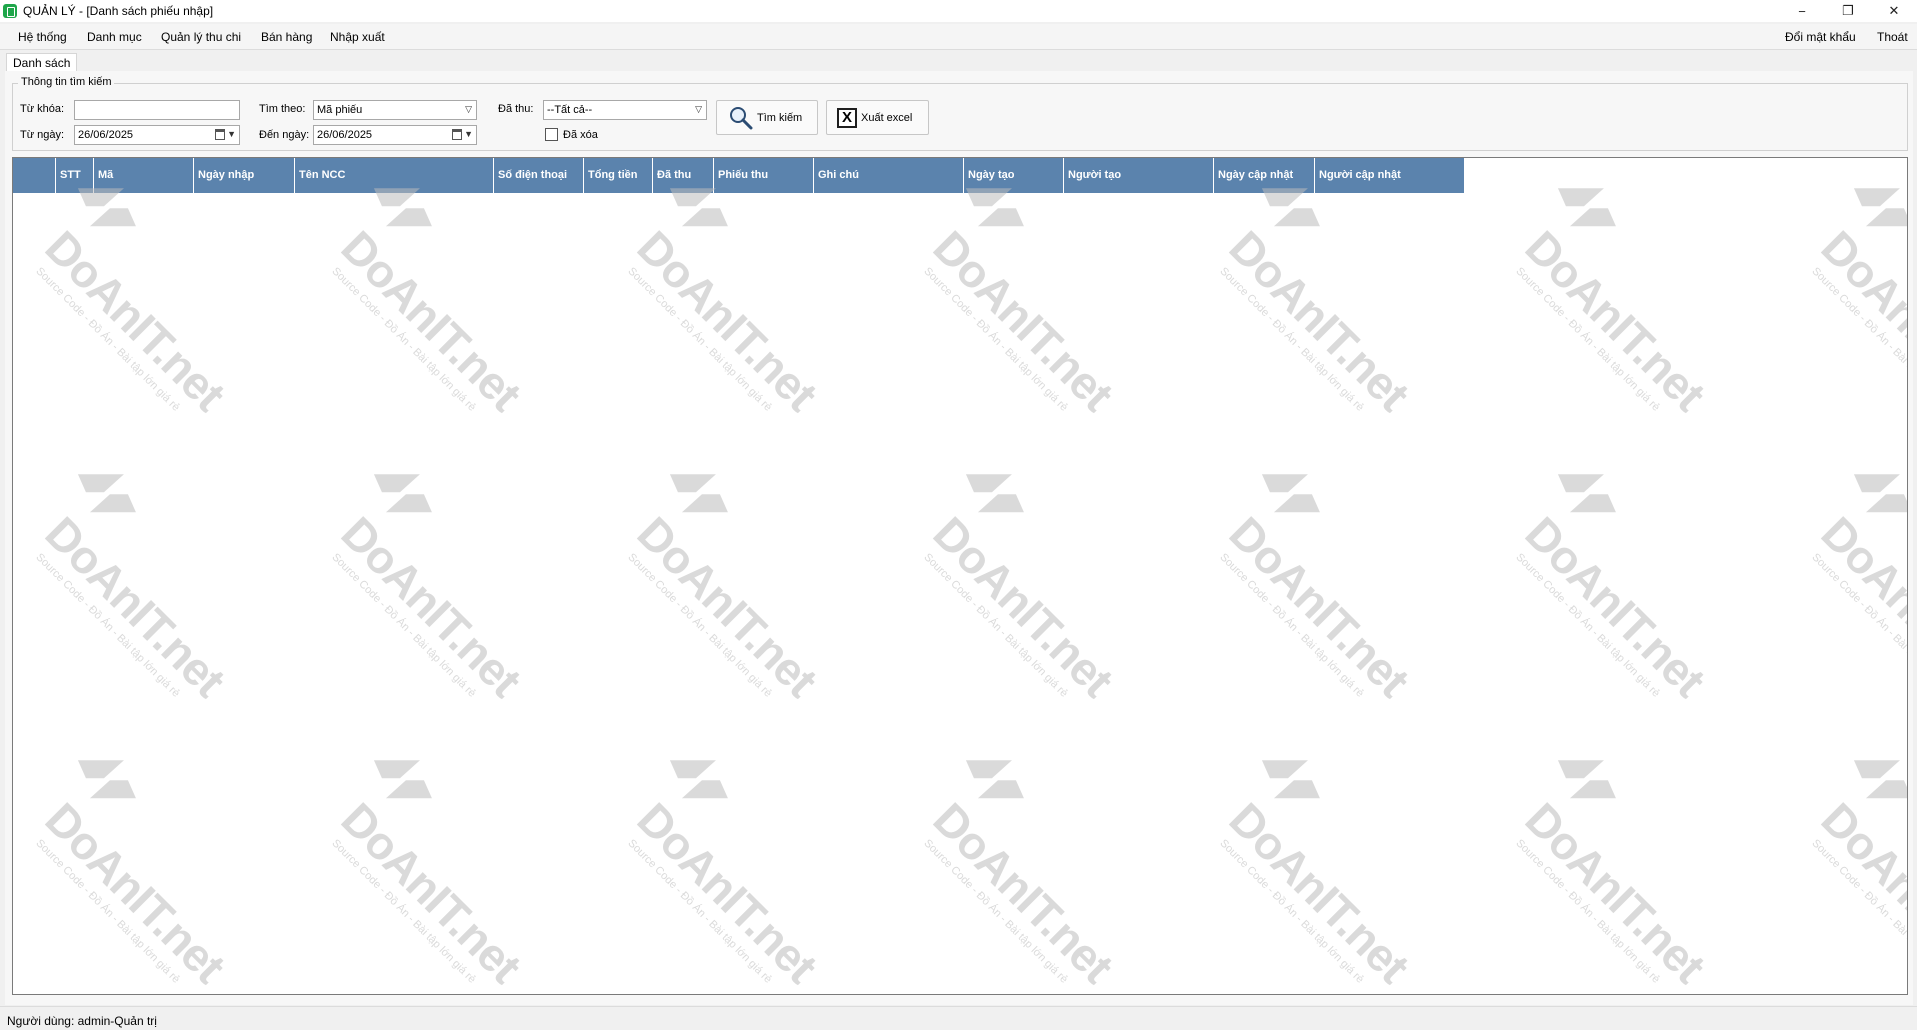  Describe the element at coordinates (144, 175) in the screenshot. I see `column-header-ma: Mã` at that location.